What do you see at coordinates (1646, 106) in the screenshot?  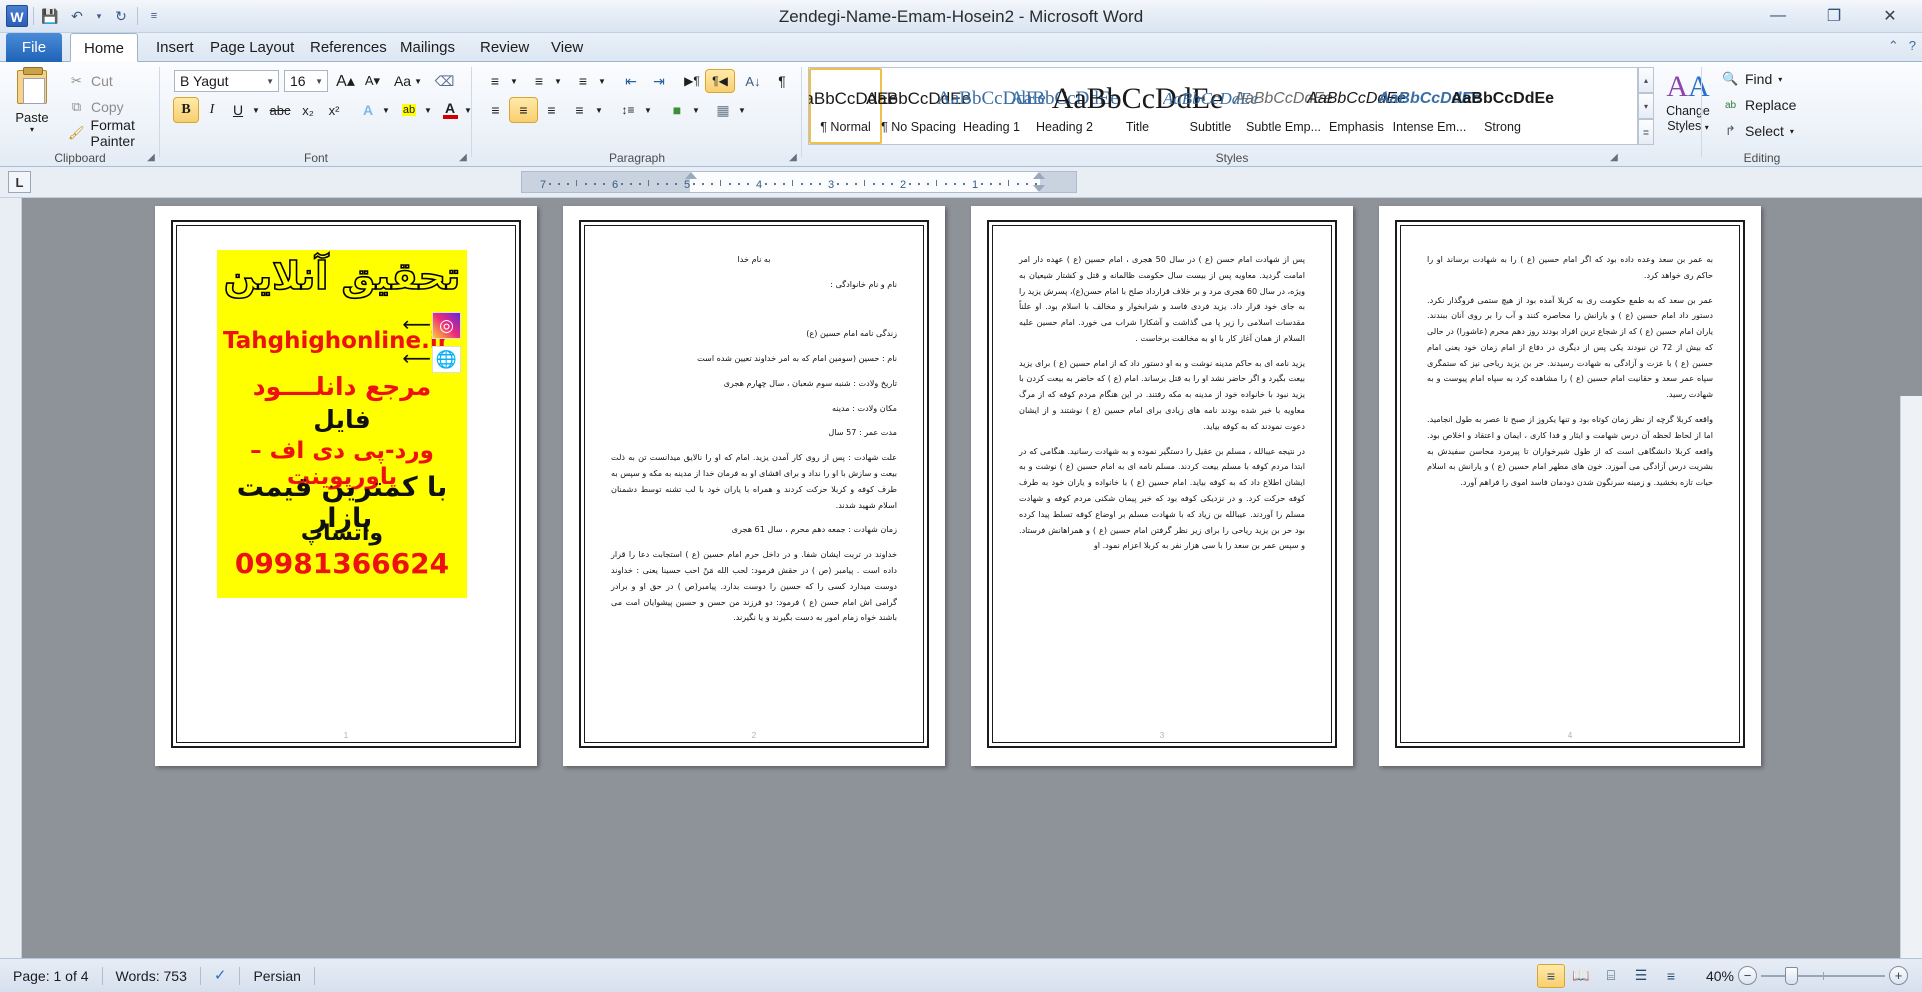 I see `styles-scroll-down-button: ▾` at bounding box center [1646, 106].